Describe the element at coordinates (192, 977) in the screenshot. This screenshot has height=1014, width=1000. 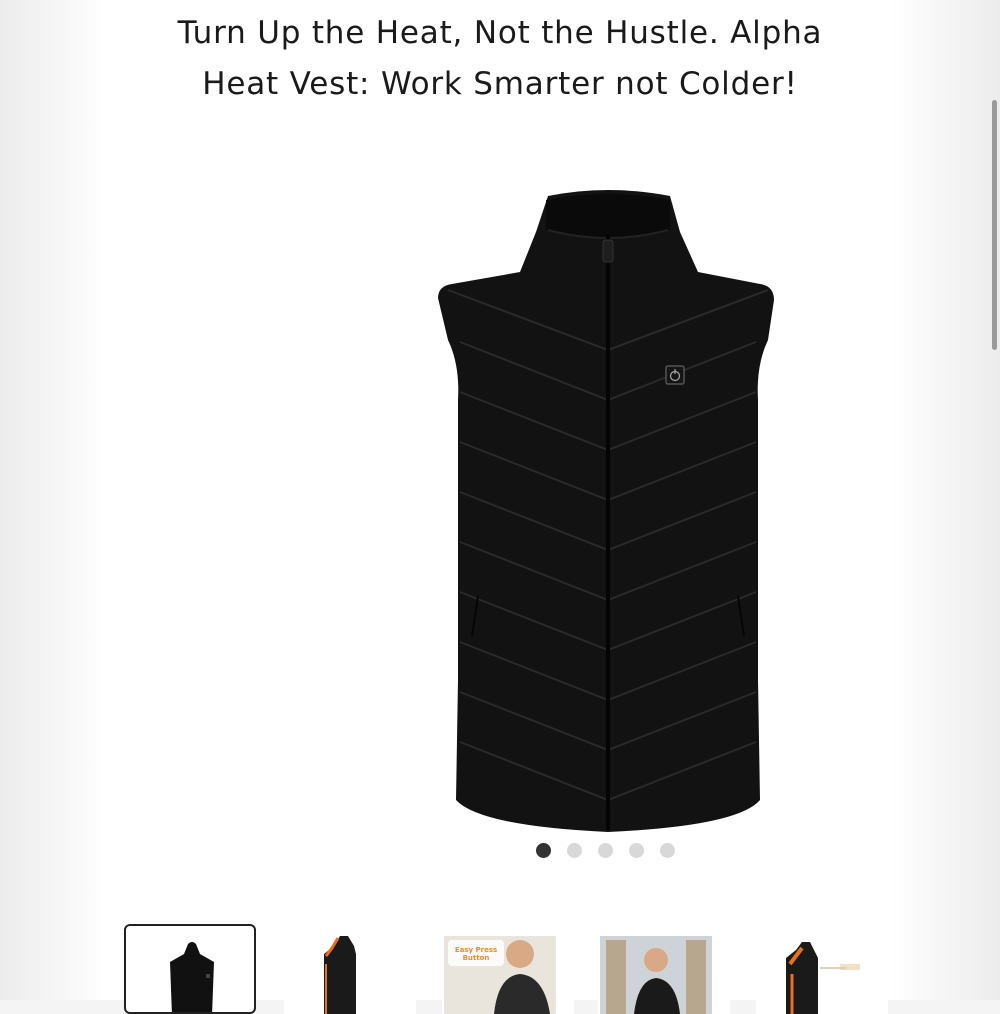
I see `vest-front-icon` at that location.